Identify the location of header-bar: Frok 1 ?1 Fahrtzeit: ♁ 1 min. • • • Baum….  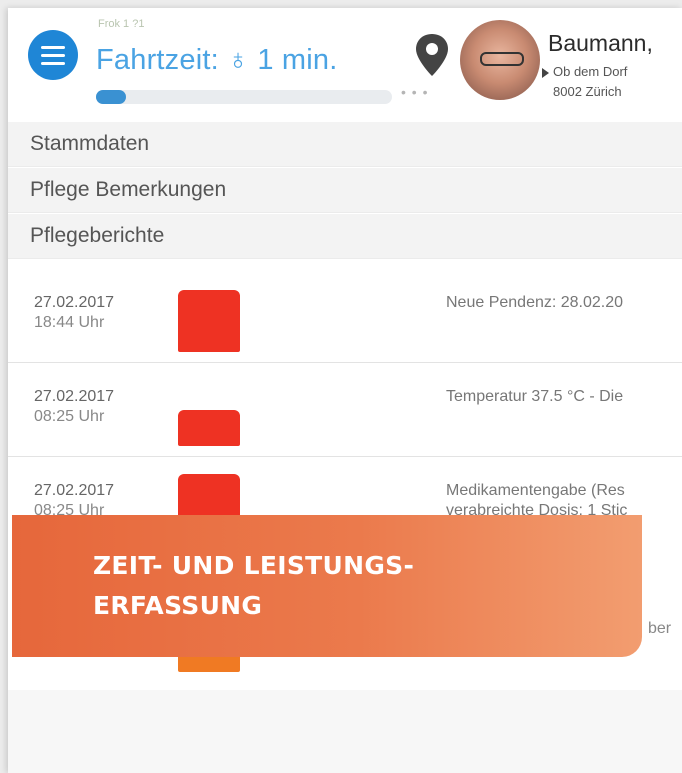
(345, 65).